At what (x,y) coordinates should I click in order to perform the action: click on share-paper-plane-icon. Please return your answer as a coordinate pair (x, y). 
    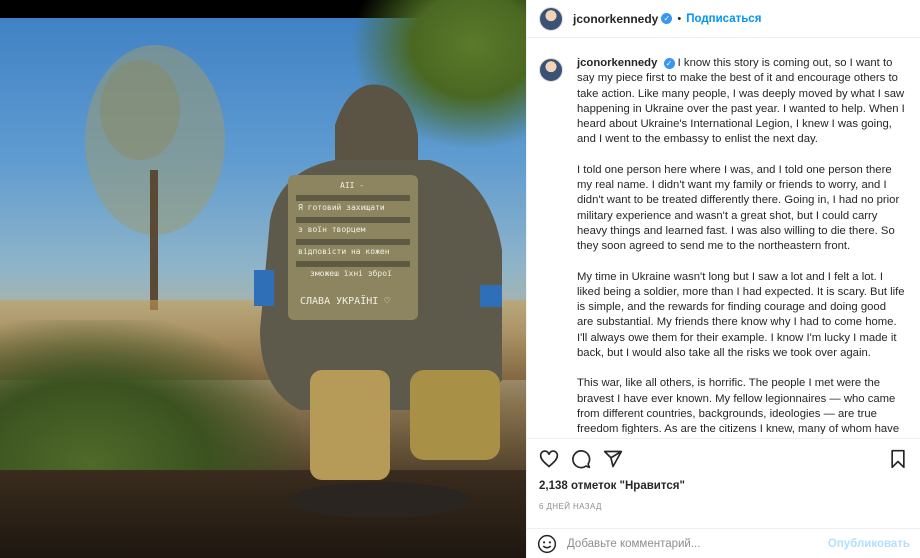
    Looking at the image, I should click on (613, 459).